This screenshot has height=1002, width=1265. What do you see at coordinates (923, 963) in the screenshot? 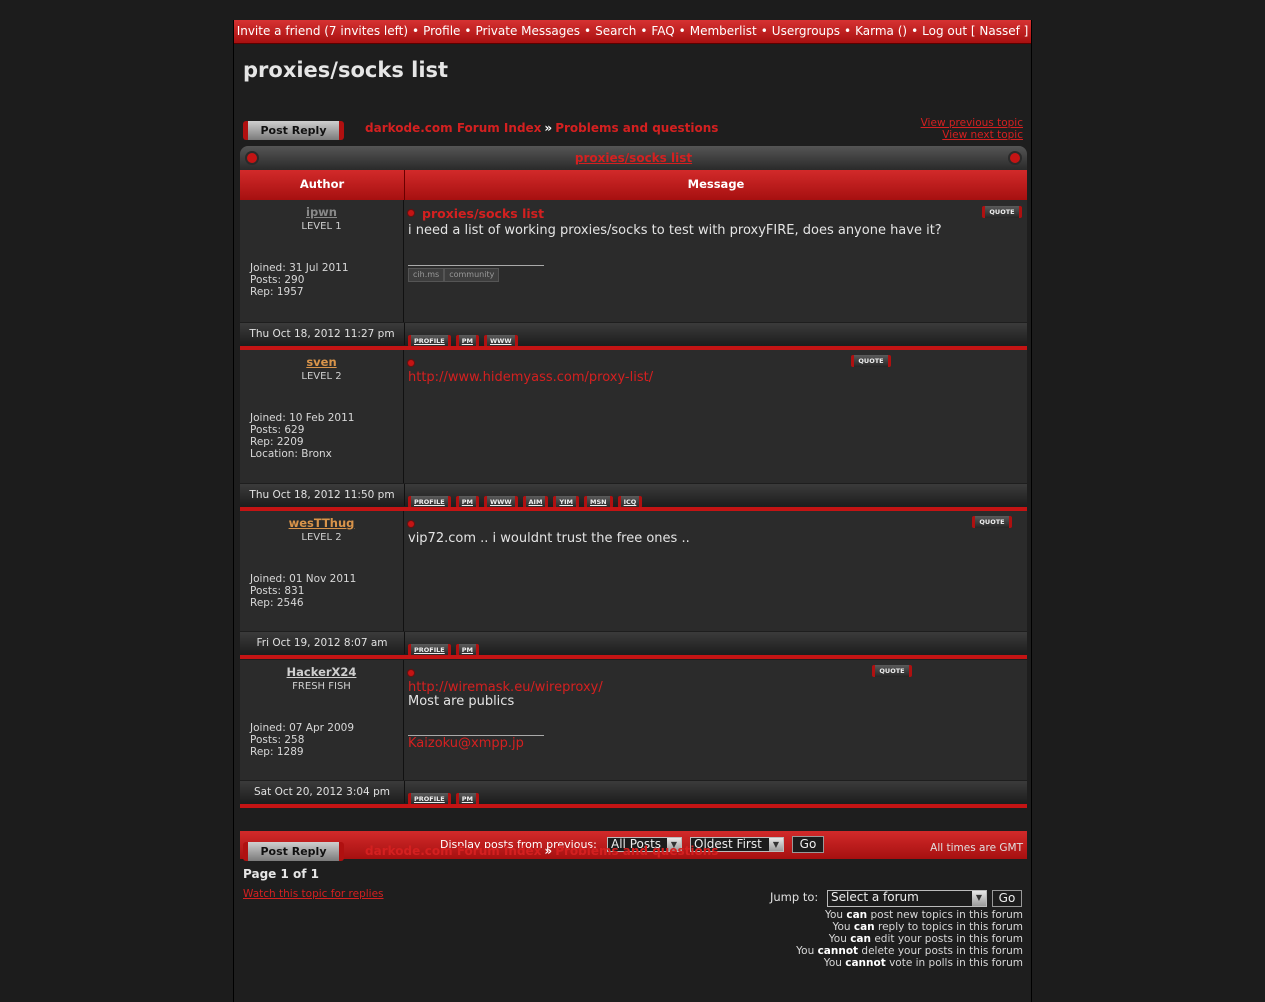
I see `permission-line: You cannot vote in polls in this forum` at bounding box center [923, 963].